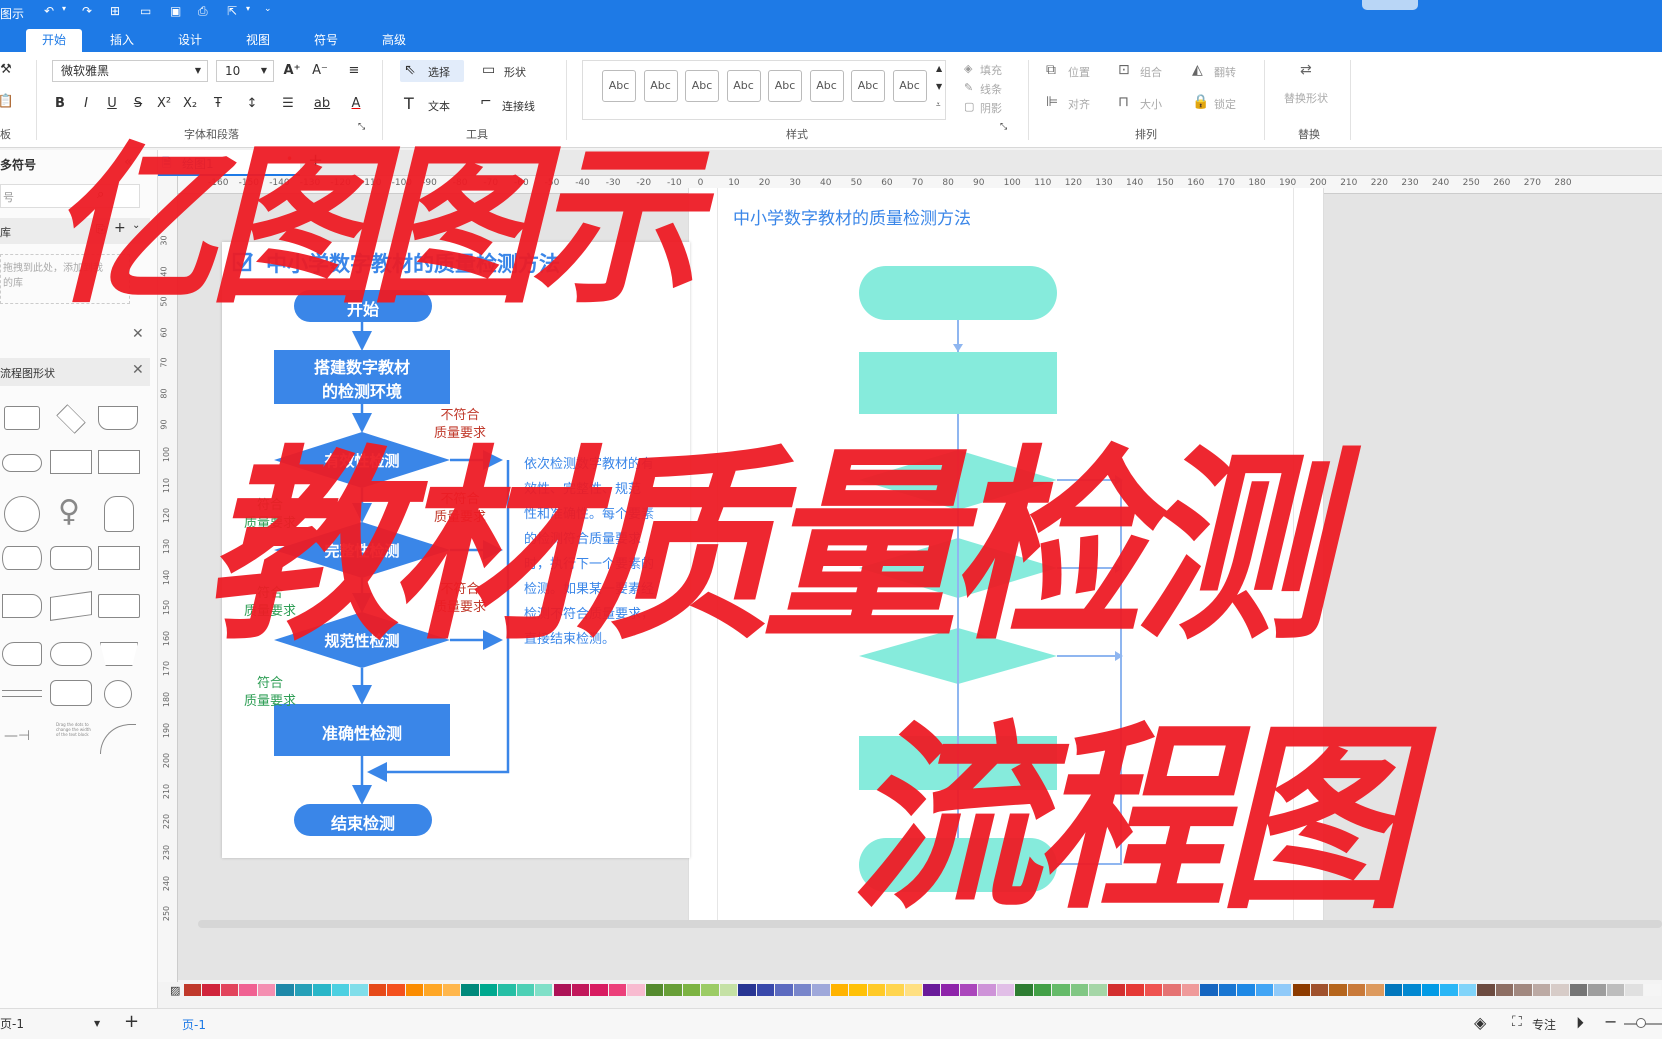  I want to click on connector-tool-button: ⌐ 连接线, so click(518, 105).